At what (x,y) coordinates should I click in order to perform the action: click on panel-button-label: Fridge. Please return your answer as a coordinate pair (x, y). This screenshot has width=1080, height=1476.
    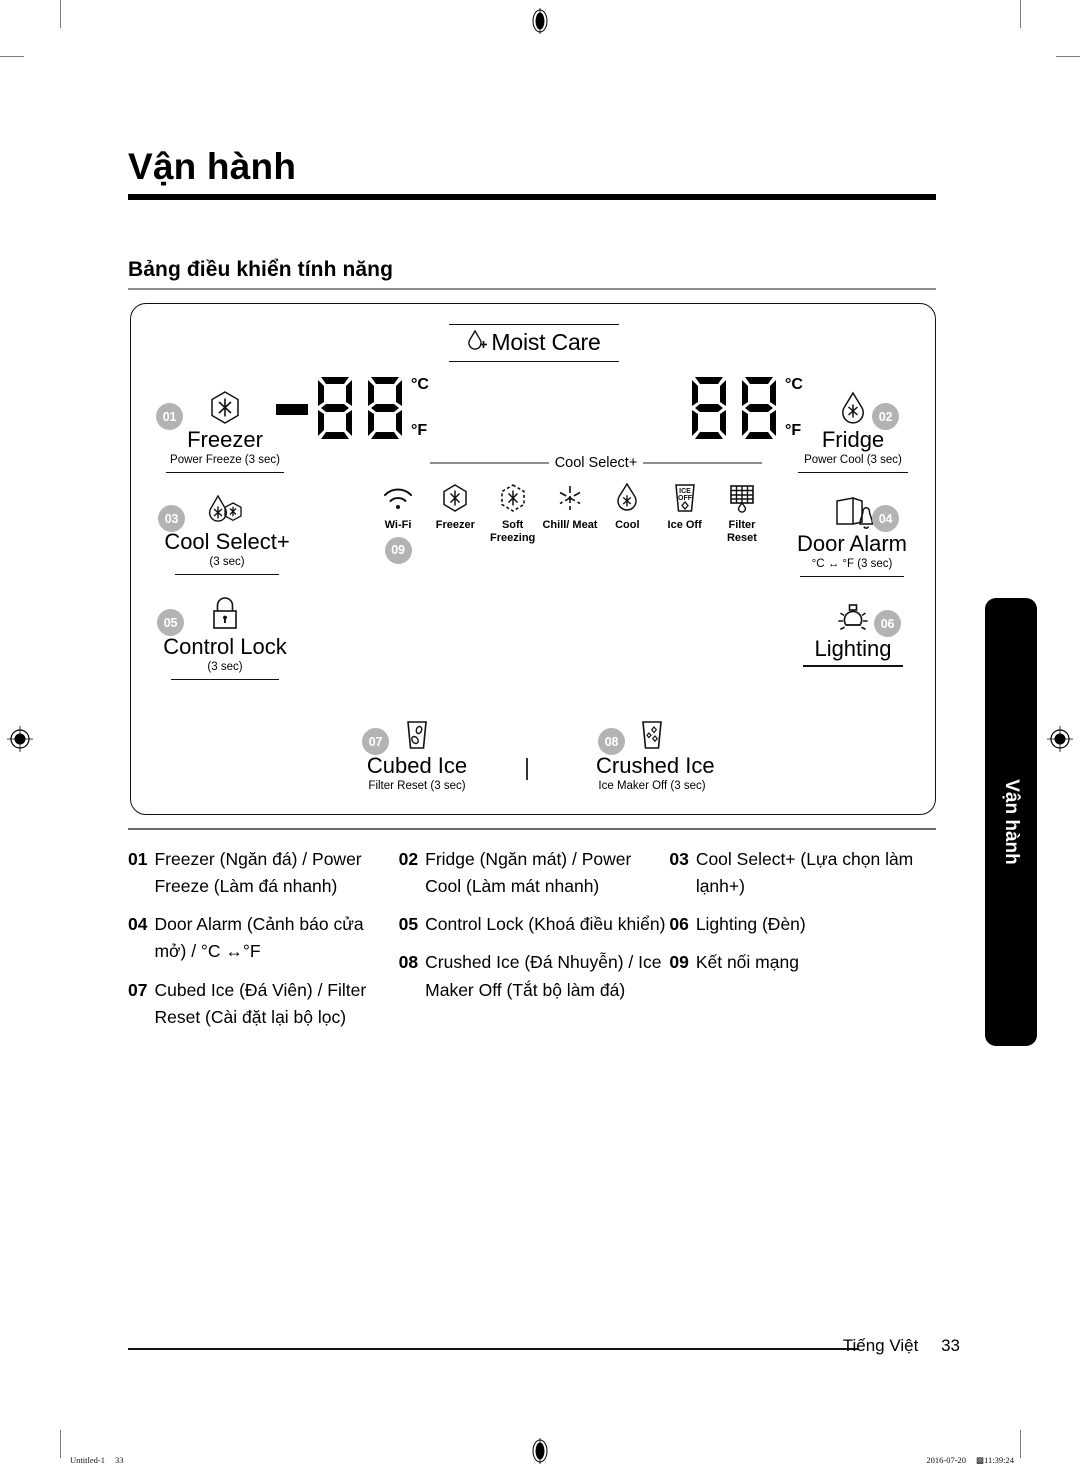
    Looking at the image, I should click on (853, 439).